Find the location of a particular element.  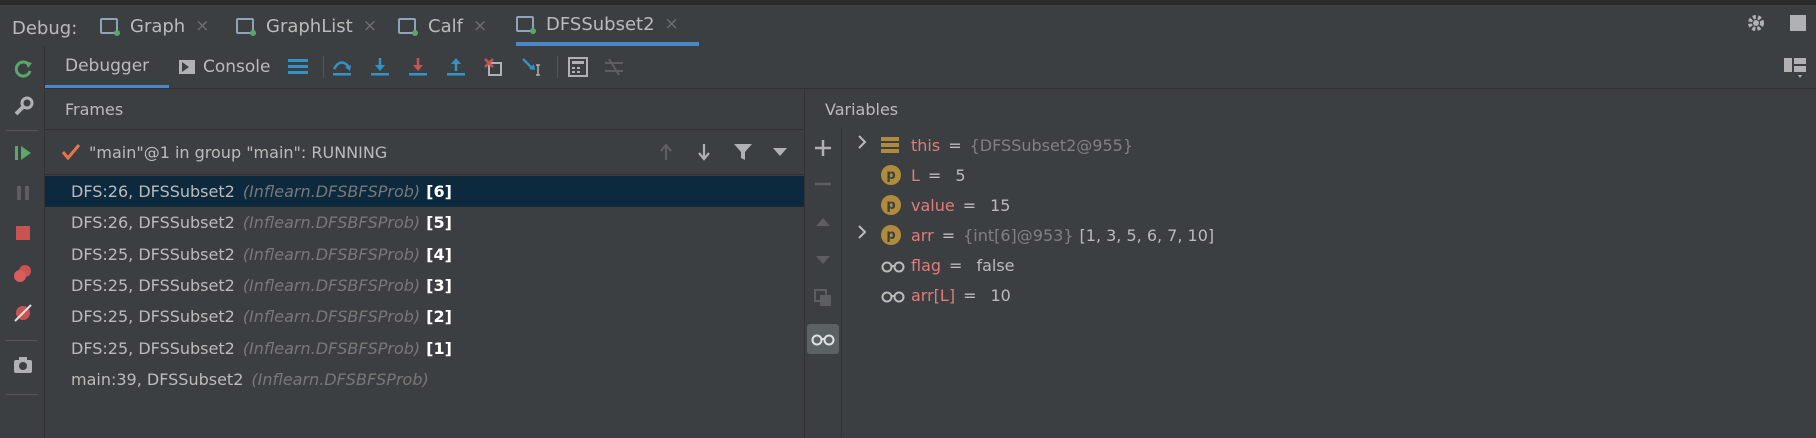

force-step-into-icon is located at coordinates (418, 67).